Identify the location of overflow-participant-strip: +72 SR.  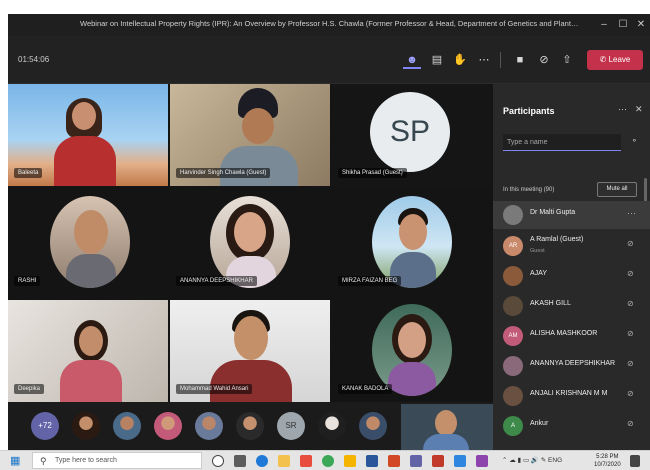
(250, 426).